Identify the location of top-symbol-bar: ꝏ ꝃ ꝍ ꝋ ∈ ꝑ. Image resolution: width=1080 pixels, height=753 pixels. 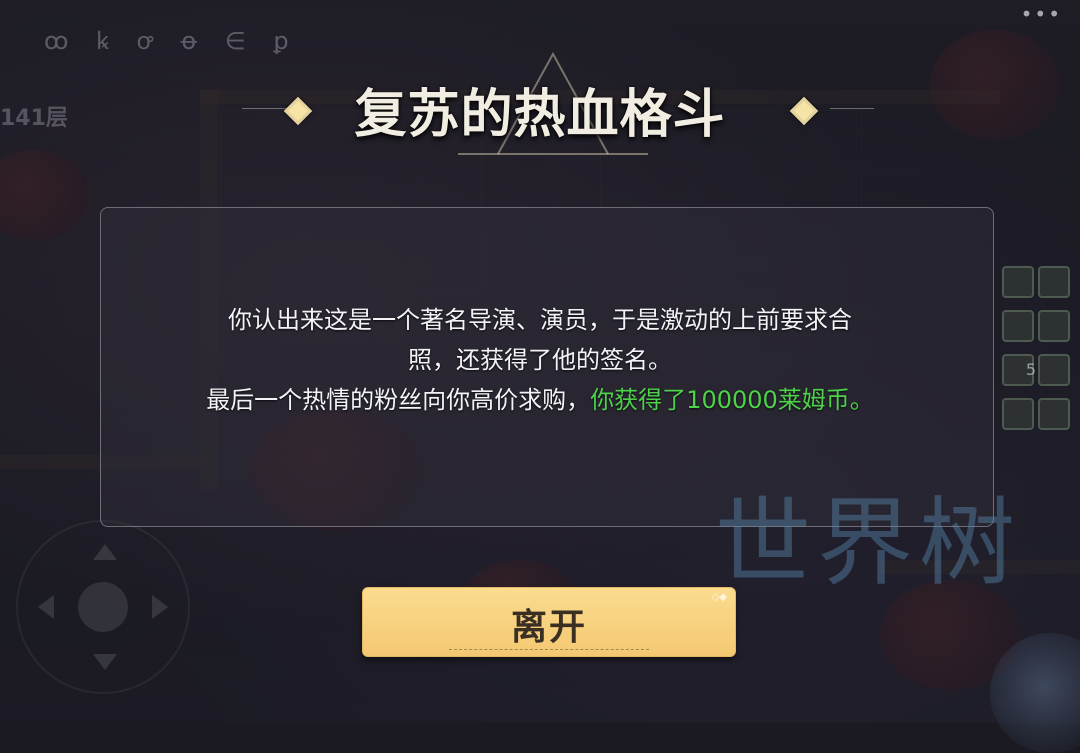
(171, 41).